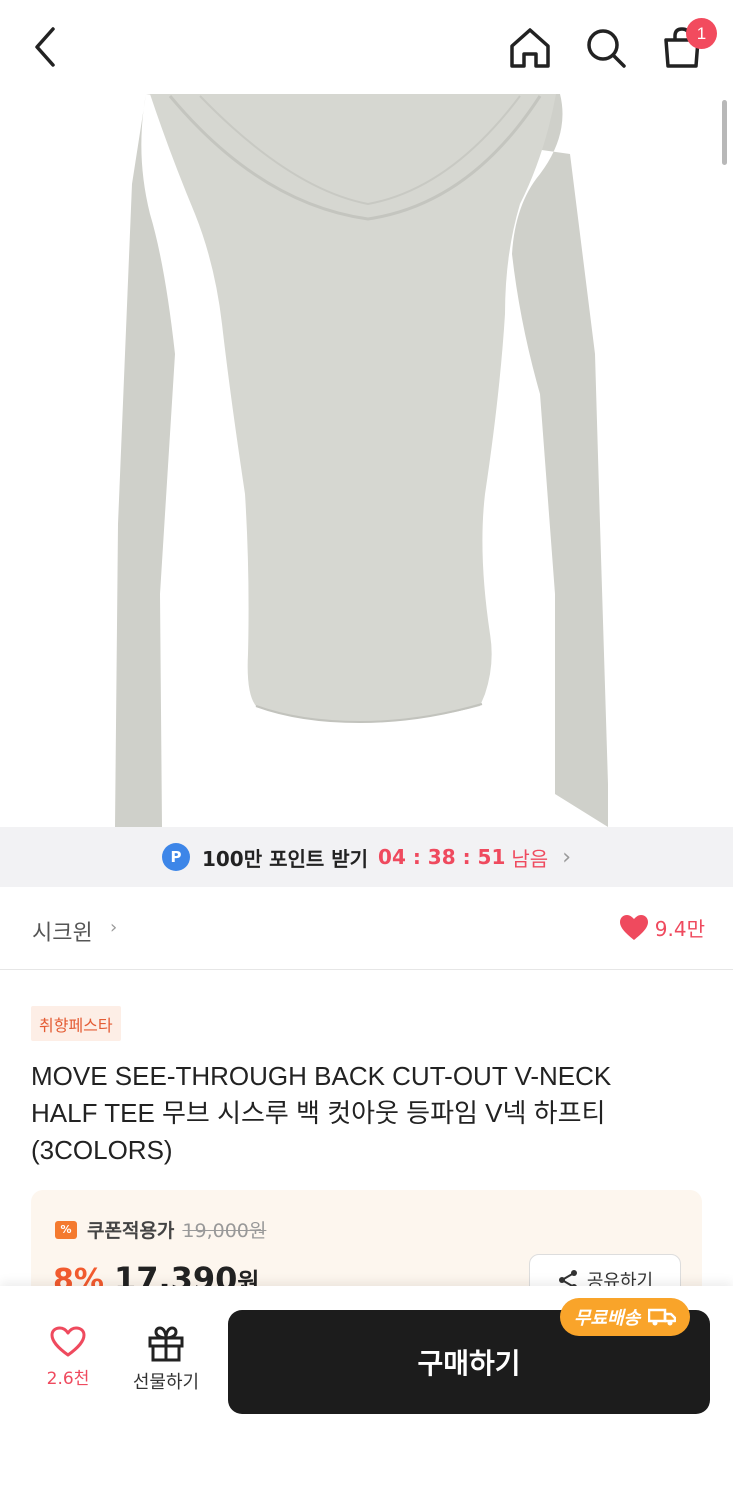 This screenshot has width=733, height=1500. I want to click on home-button, so click(530, 48).